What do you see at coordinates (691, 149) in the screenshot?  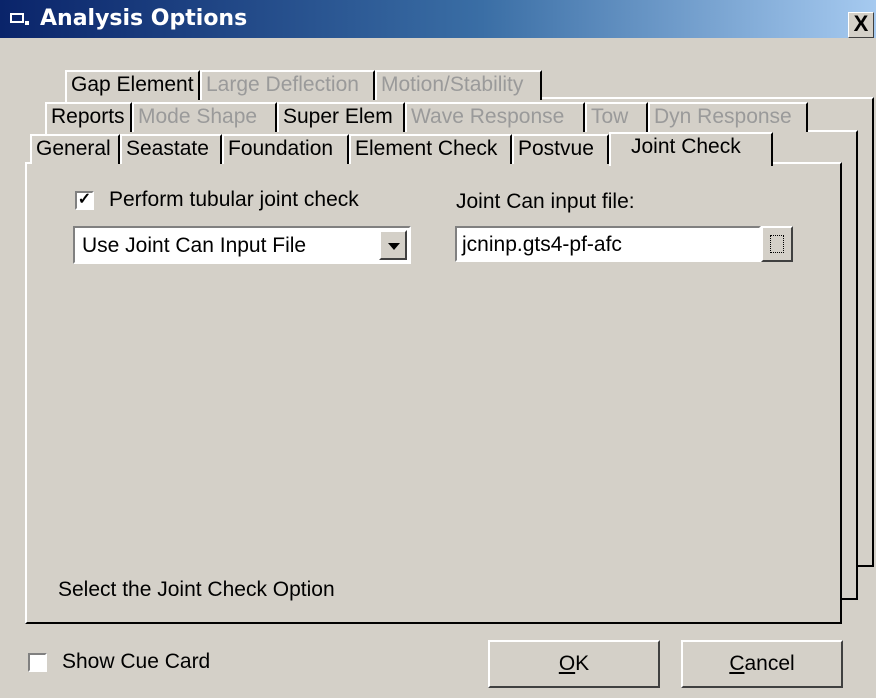 I see `tab-joint-check: Joint Check` at bounding box center [691, 149].